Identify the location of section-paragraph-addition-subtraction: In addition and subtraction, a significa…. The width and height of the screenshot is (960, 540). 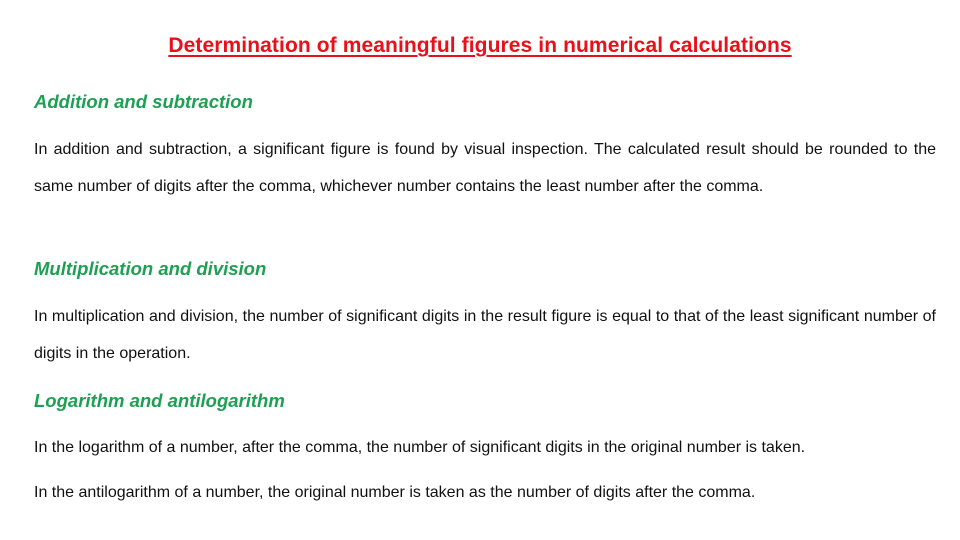
(485, 168).